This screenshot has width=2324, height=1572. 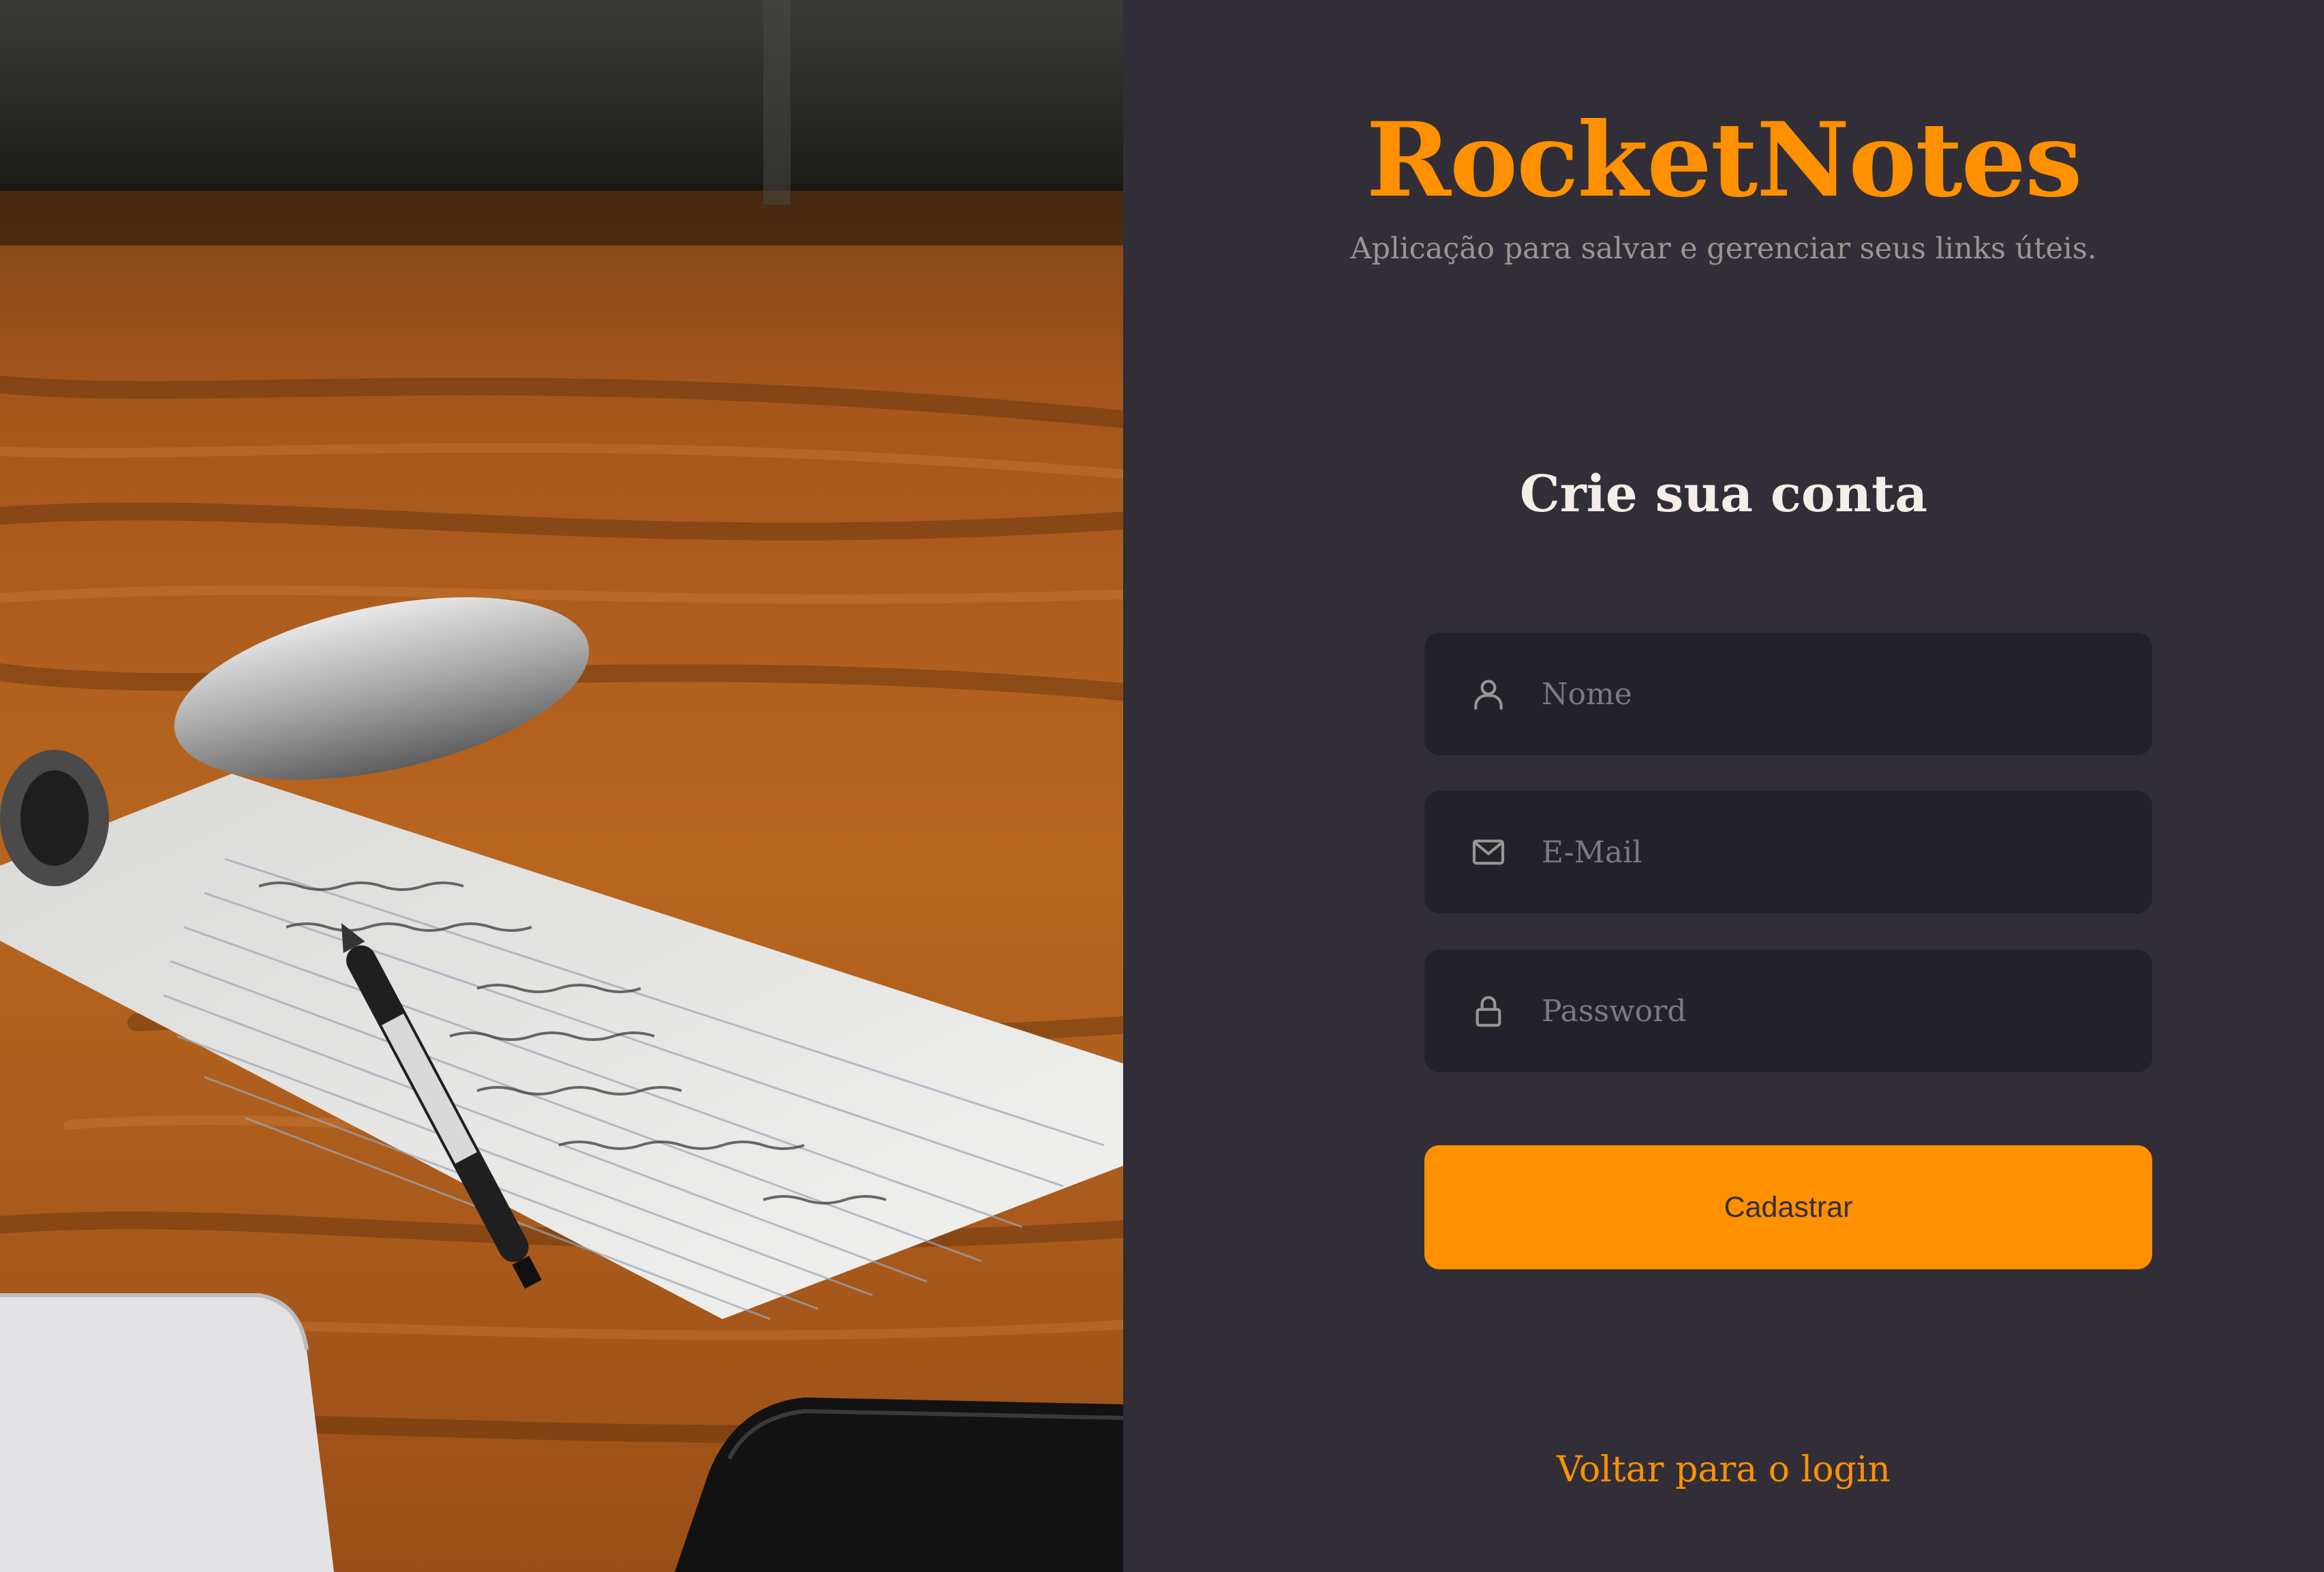 What do you see at coordinates (1488, 852) in the screenshot?
I see `mail-icon` at bounding box center [1488, 852].